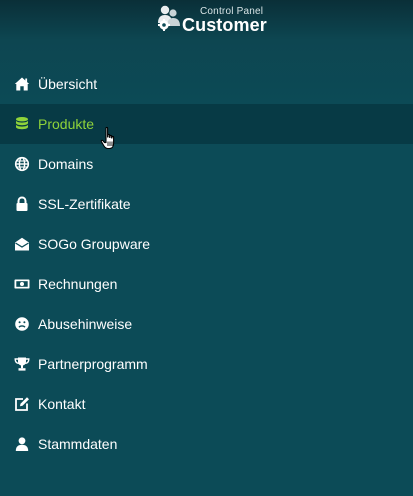  What do you see at coordinates (22, 324) in the screenshot?
I see `frown-icon` at bounding box center [22, 324].